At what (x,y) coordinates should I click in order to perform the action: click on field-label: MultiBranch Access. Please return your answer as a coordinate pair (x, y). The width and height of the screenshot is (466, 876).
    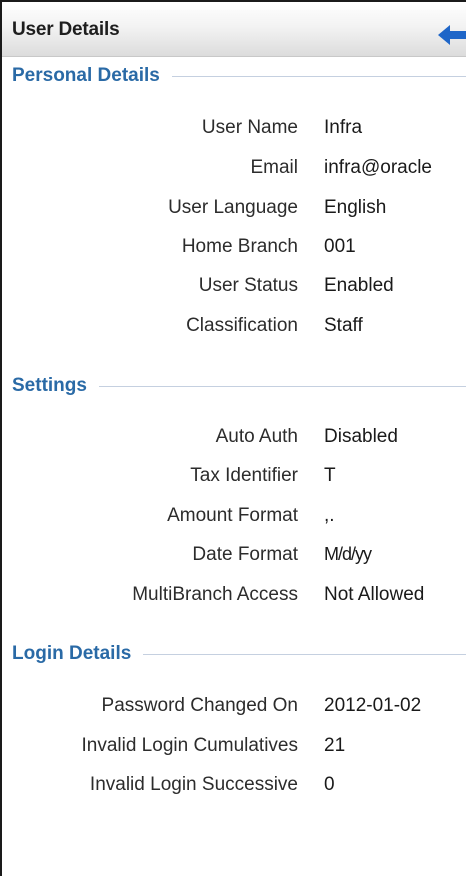
    Looking at the image, I should click on (215, 594).